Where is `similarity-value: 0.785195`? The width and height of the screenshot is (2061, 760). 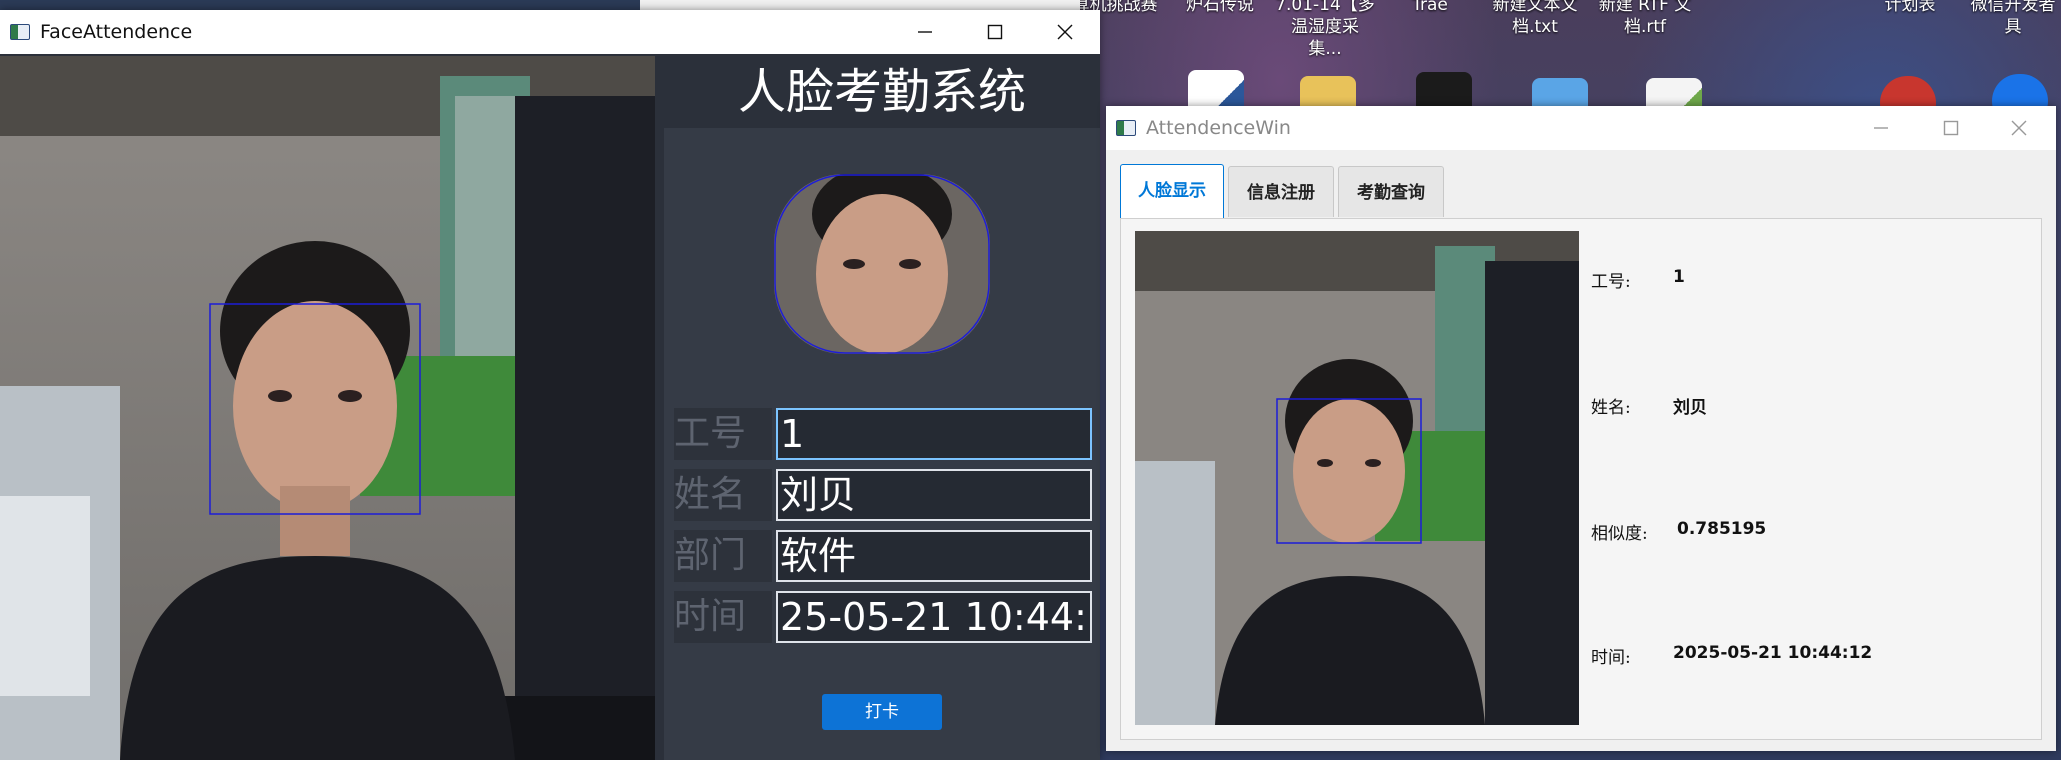
similarity-value: 0.785195 is located at coordinates (1722, 529).